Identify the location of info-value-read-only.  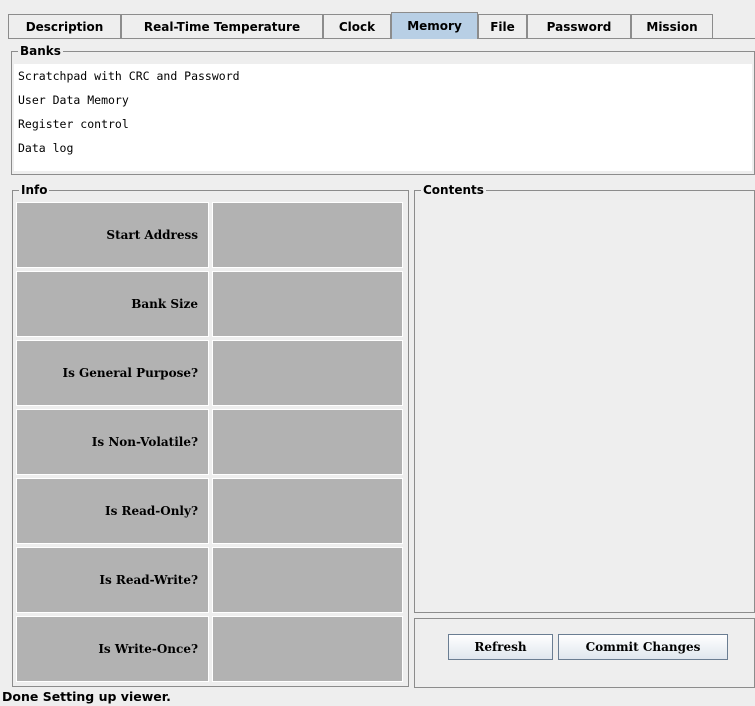
(307, 511).